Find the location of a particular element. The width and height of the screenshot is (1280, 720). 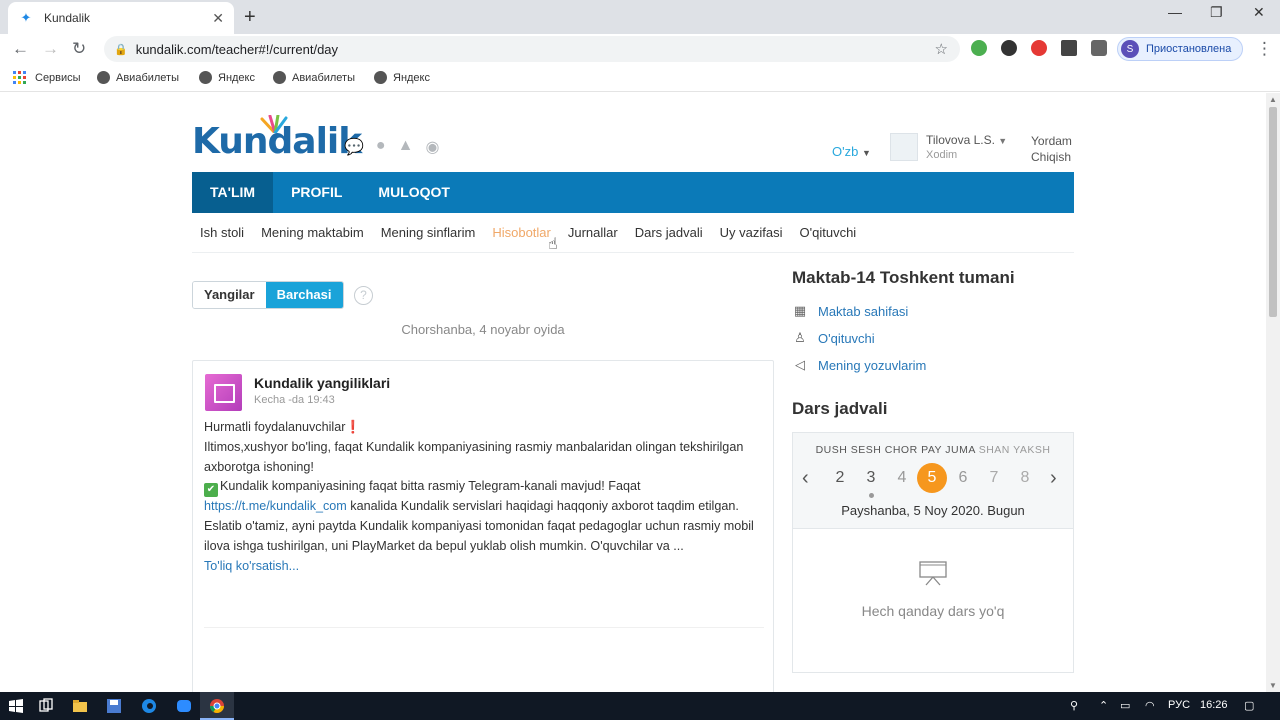

bookmark-star-icon: ☆ is located at coordinates (941, 49).